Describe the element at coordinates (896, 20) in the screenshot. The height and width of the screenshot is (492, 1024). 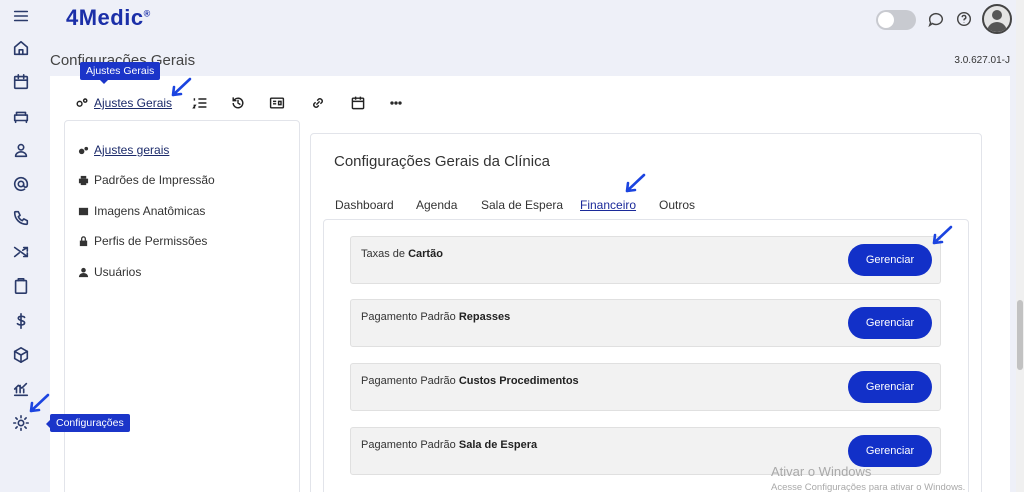
I see `theme-toggle` at that location.